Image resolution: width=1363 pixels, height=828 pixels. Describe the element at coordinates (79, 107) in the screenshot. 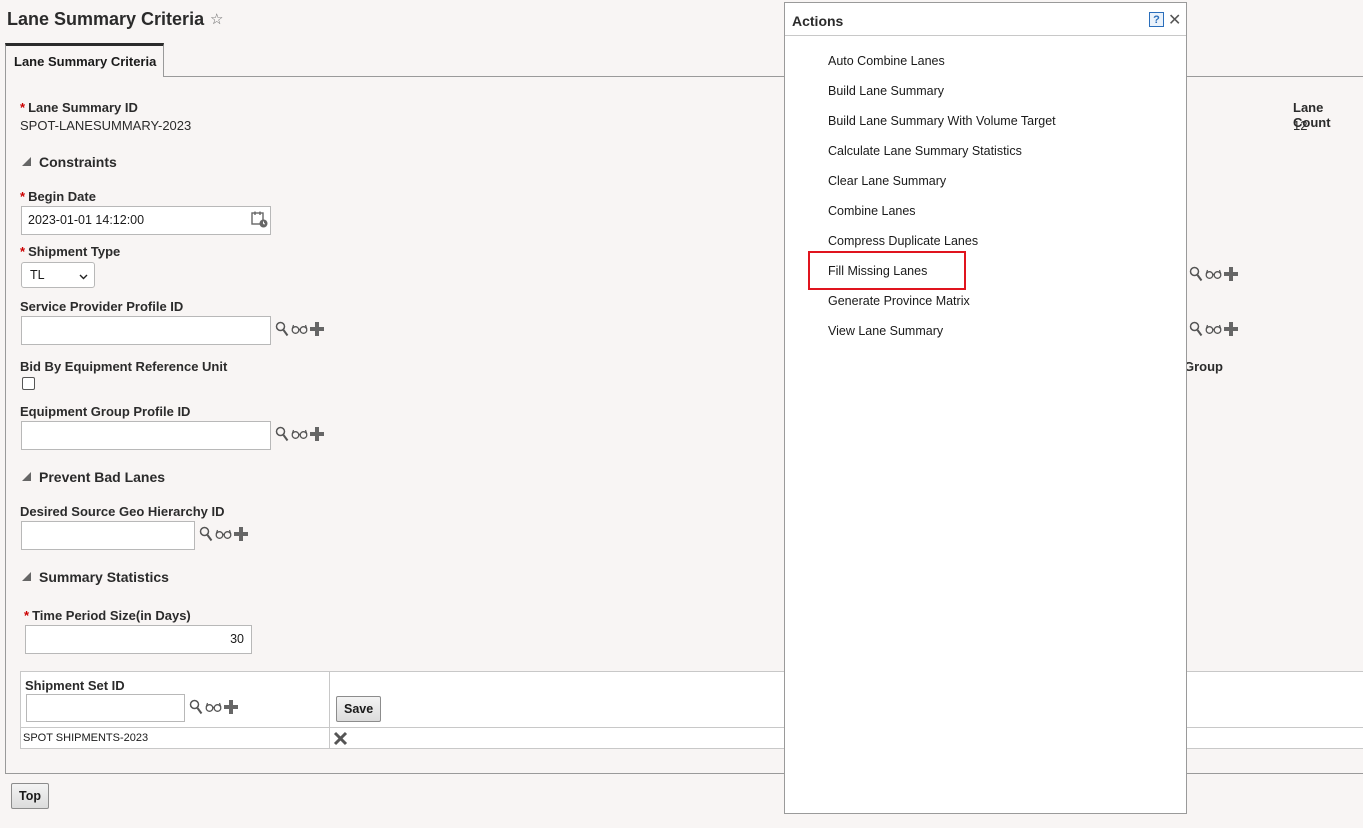

I see `lane-summary-id-label: * Lane Summary ID` at that location.